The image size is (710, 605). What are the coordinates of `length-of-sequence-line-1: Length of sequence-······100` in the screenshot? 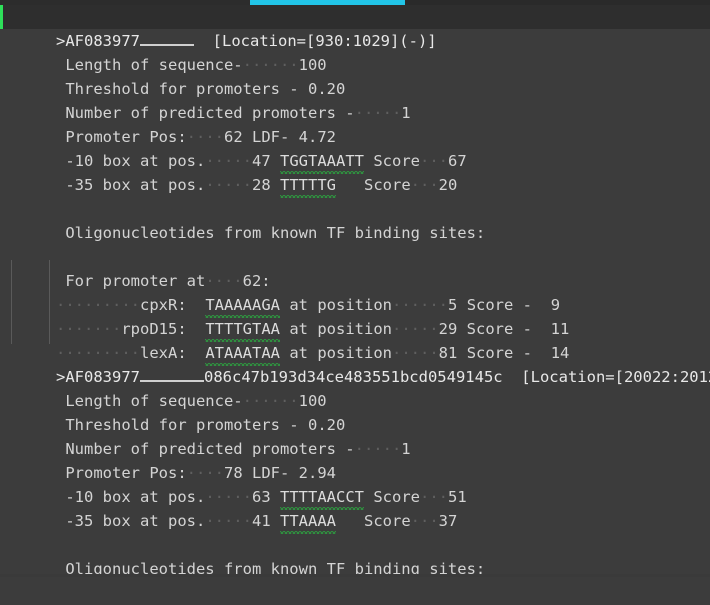 It's located at (355, 51).